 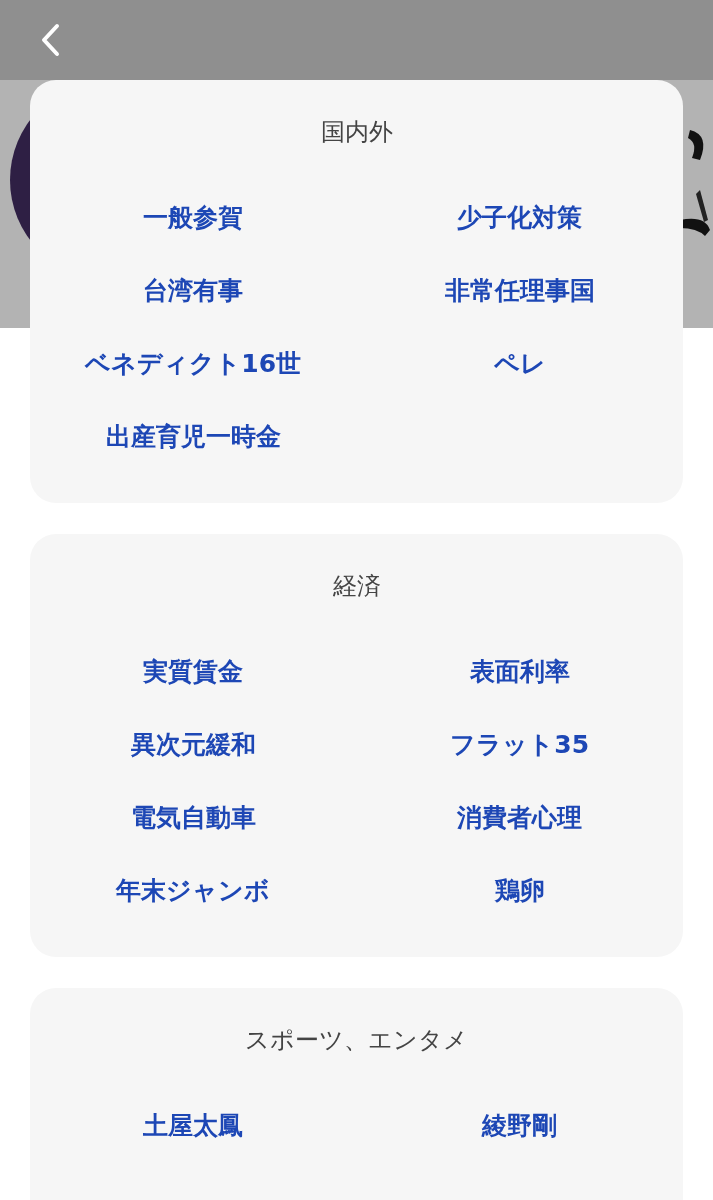 I want to click on keyword-link: ペレ, so click(x=519, y=363).